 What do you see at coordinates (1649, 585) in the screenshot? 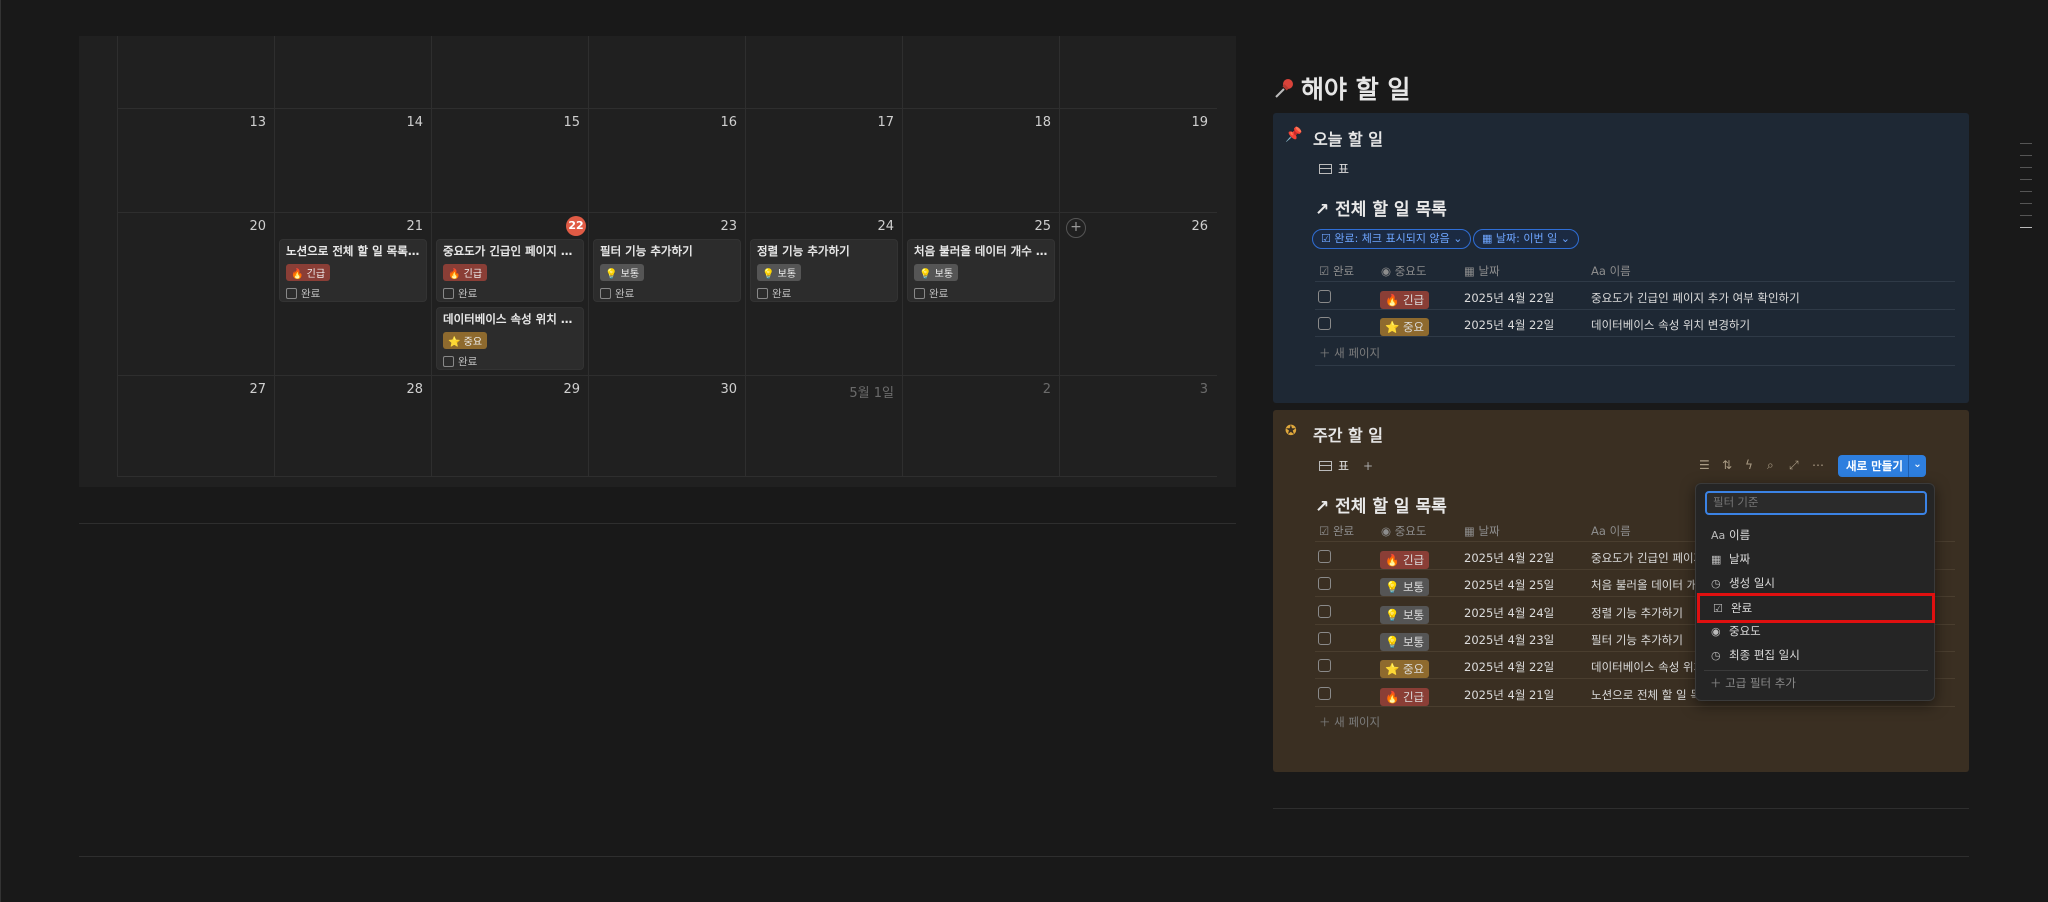
I see `name-cell: 처음 불러올 데이터 개수` at bounding box center [1649, 585].